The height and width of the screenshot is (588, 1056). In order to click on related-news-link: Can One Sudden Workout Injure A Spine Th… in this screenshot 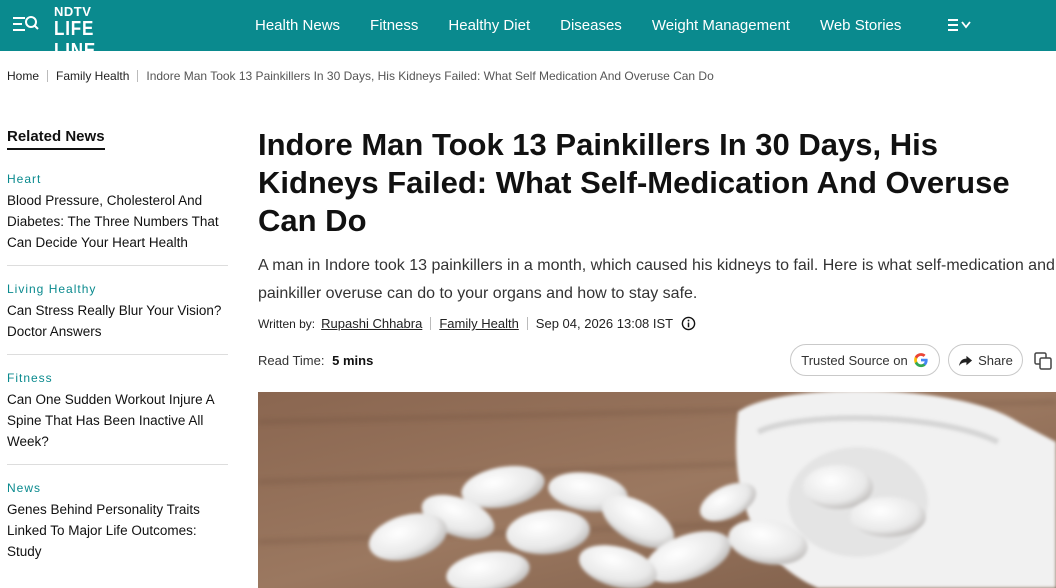, I will do `click(117, 420)`.